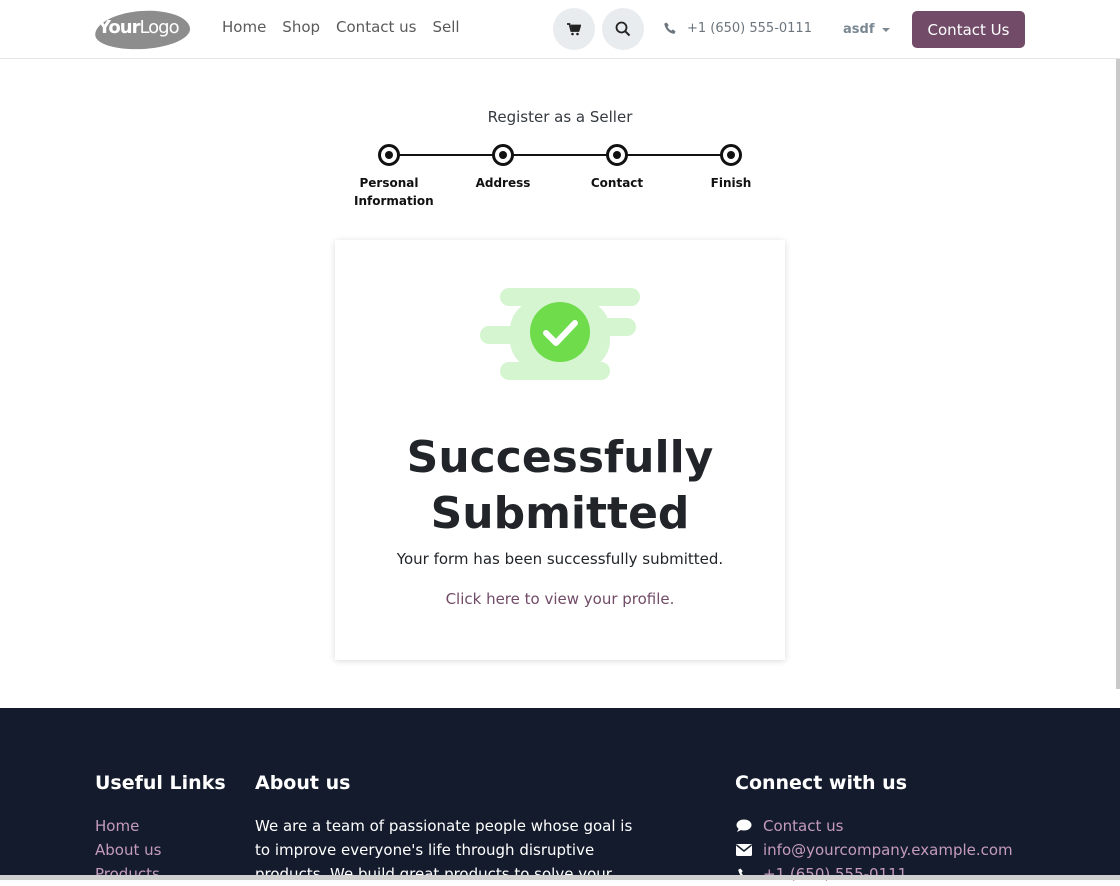 The image size is (1120, 886). Describe the element at coordinates (503, 168) in the screenshot. I see `step-address: Address` at that location.